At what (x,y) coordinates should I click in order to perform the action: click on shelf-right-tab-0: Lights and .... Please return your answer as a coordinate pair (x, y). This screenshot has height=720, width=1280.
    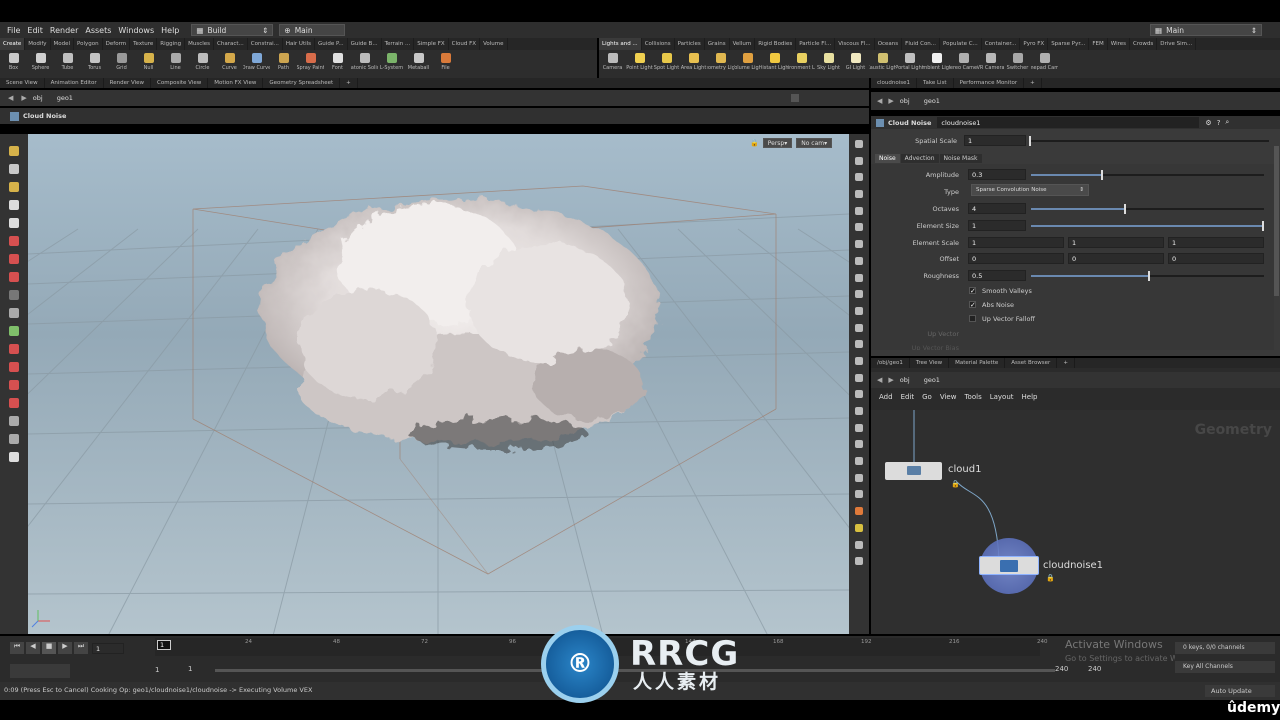
    Looking at the image, I should click on (620, 44).